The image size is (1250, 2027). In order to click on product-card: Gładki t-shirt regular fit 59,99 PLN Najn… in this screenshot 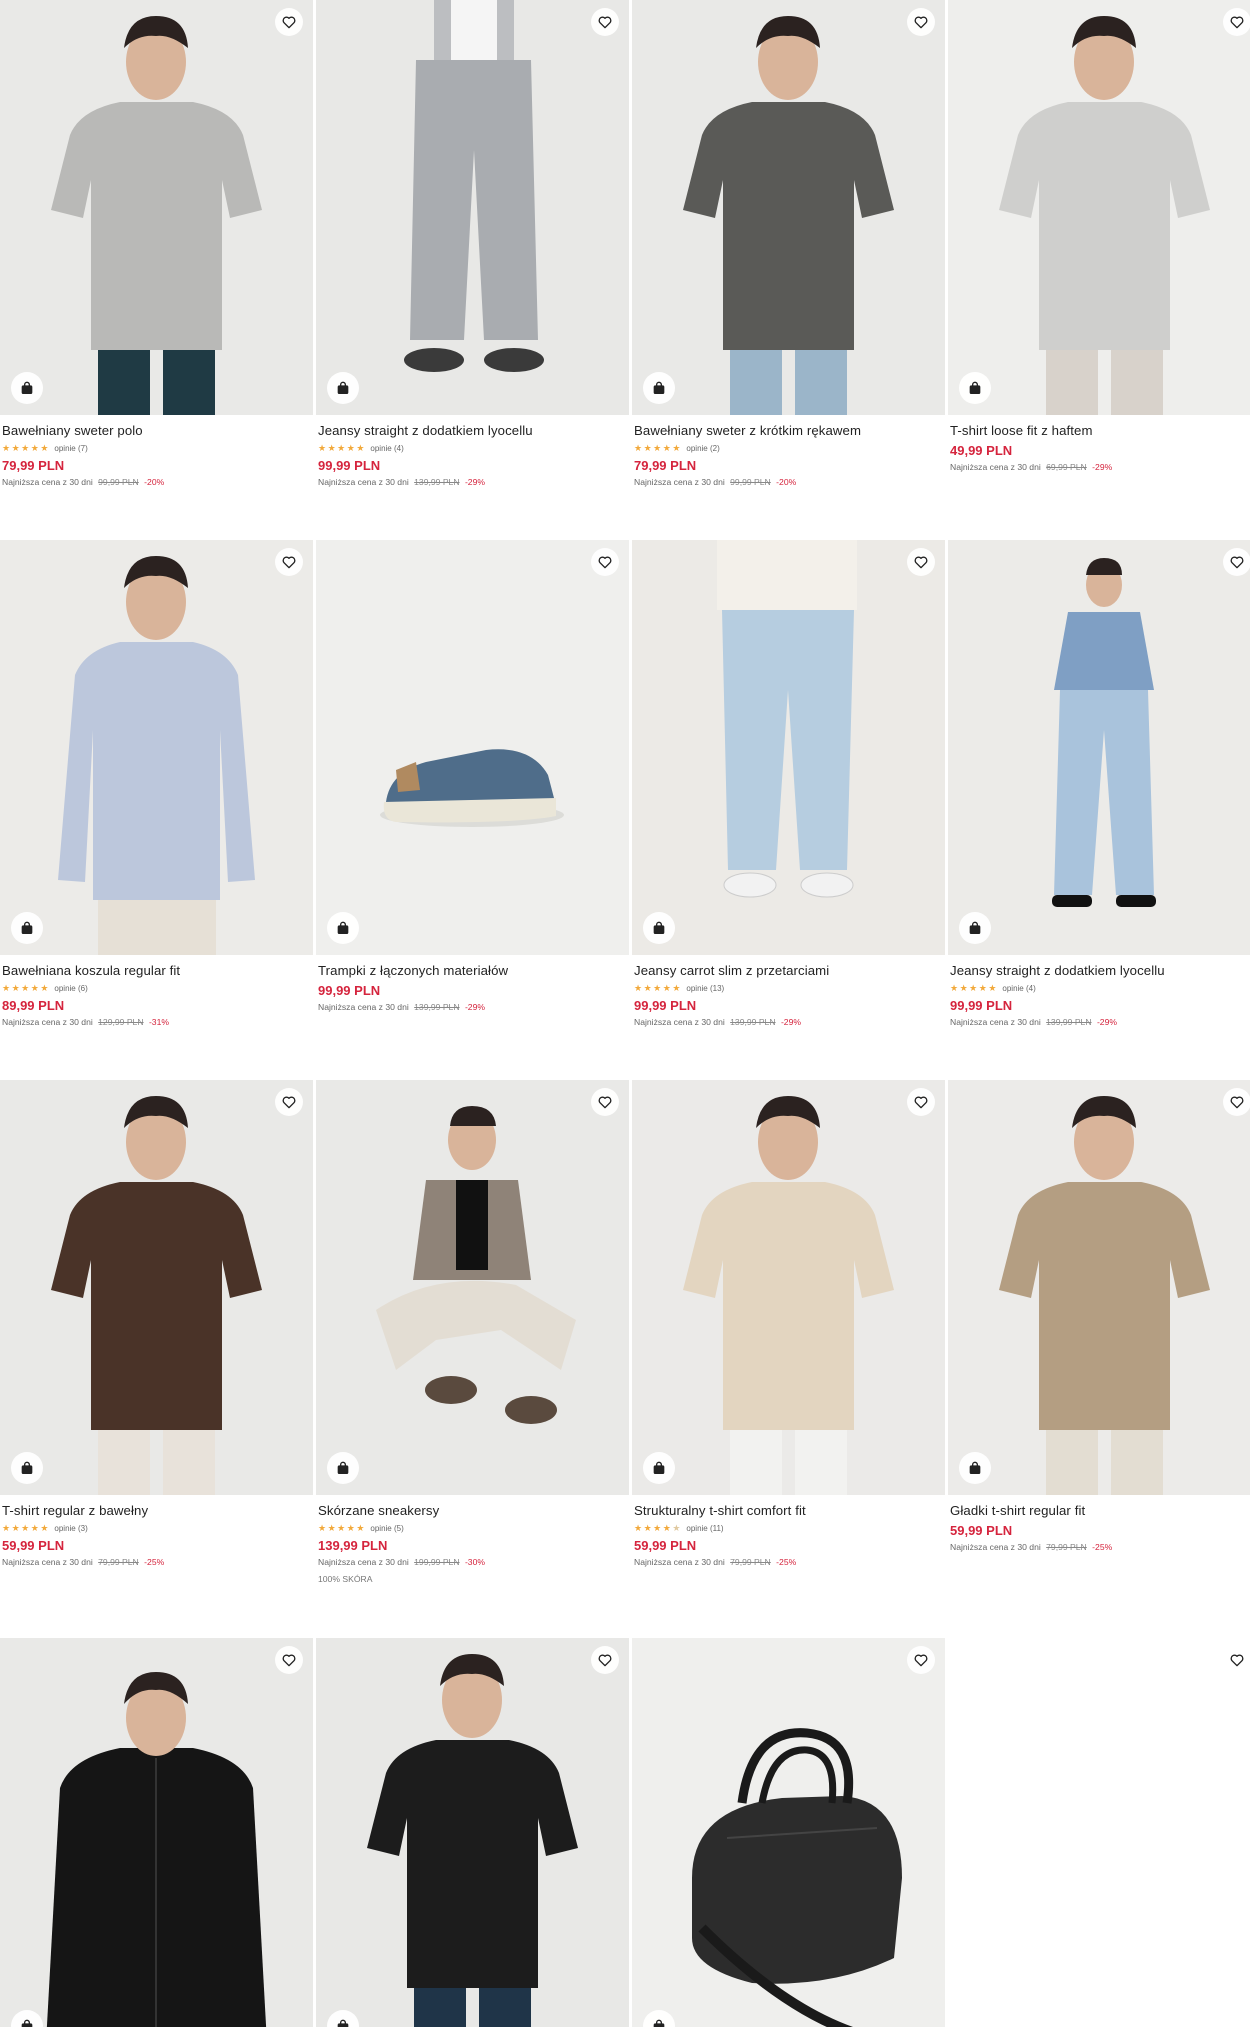, I will do `click(1099, 1350)`.